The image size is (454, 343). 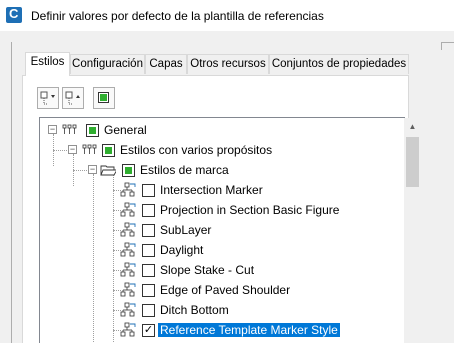 I want to click on group-border-top, so click(x=447, y=42).